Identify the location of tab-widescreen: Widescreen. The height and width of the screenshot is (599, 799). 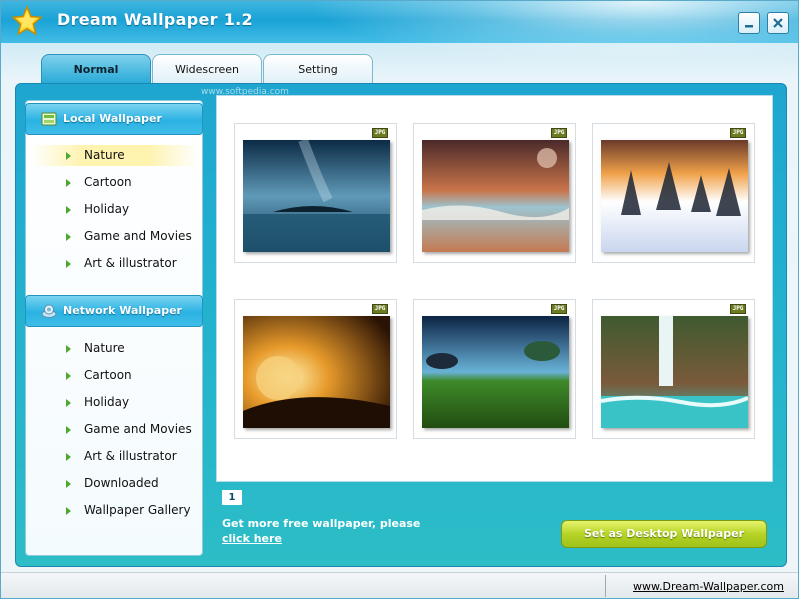
(207, 69).